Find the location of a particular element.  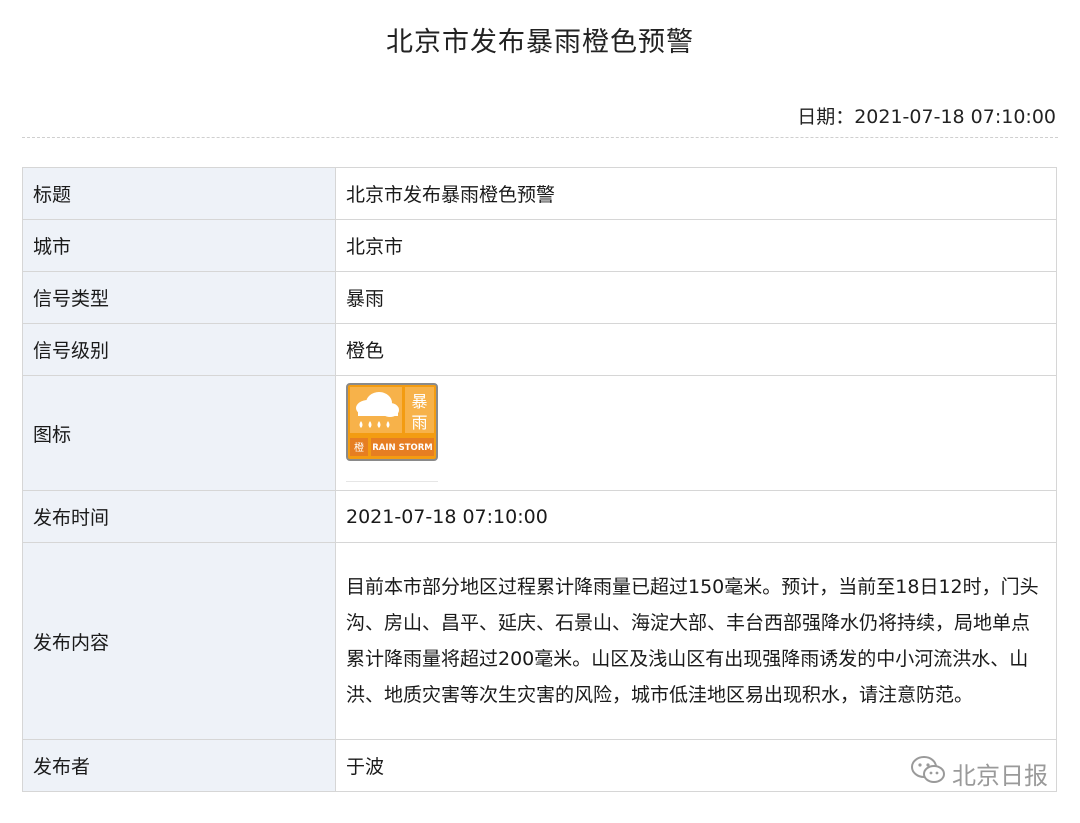

row-value-signal-level: 橙色 is located at coordinates (696, 349).